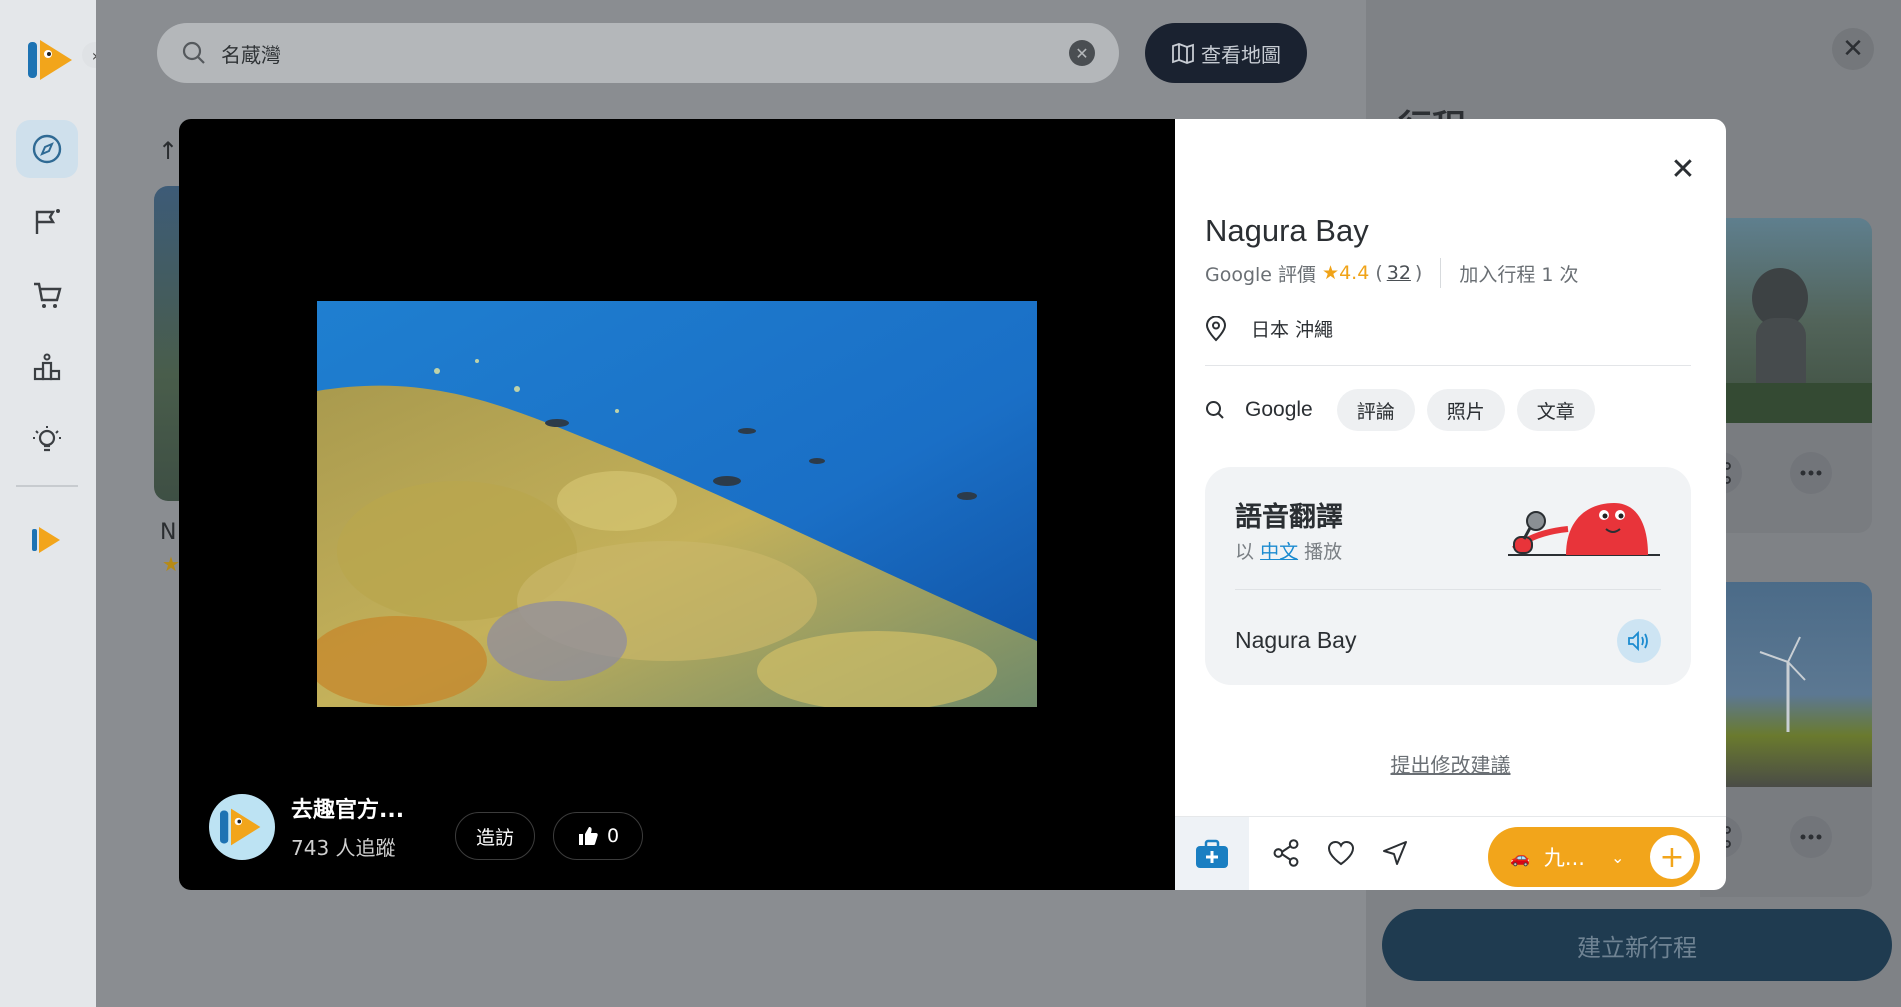  What do you see at coordinates (1584, 529) in the screenshot?
I see `mascot-microphone-illustration` at bounding box center [1584, 529].